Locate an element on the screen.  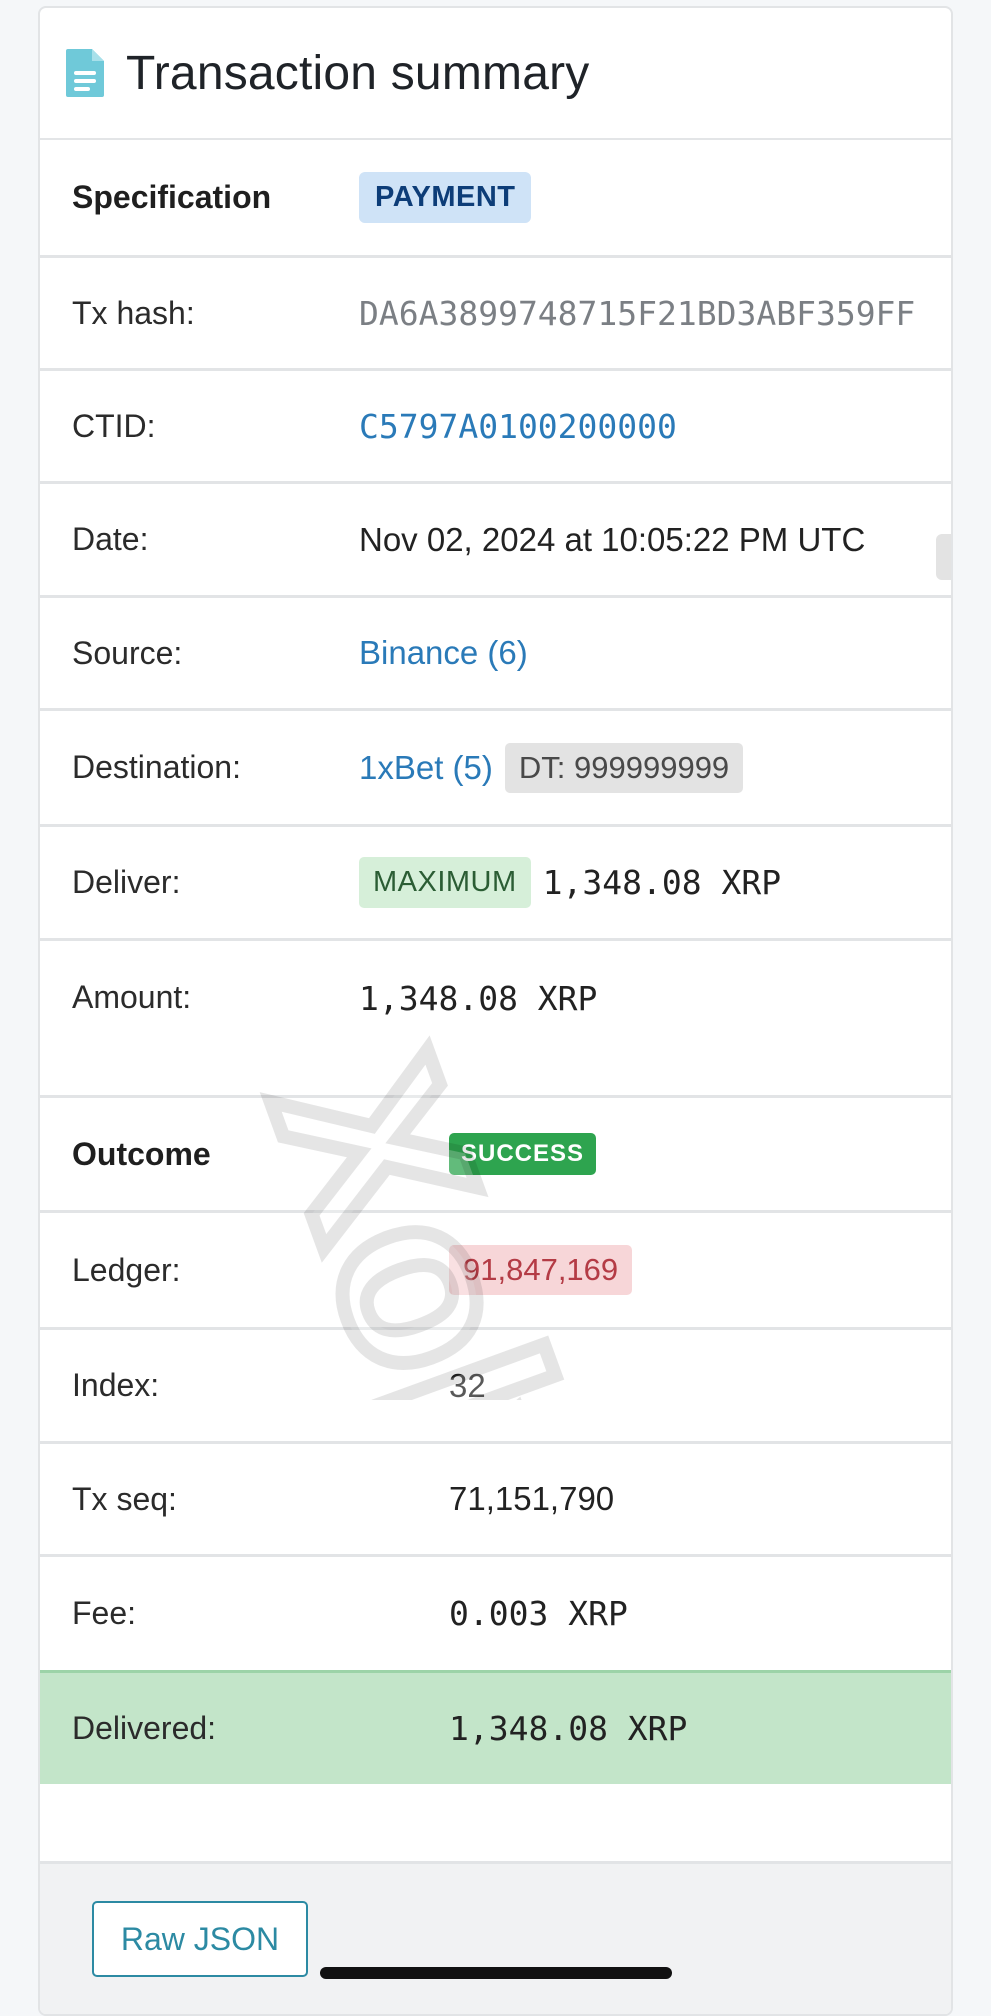
deliver-row: Deliver: MAXIMUM 1,348.08 XRP is located at coordinates (495, 884).